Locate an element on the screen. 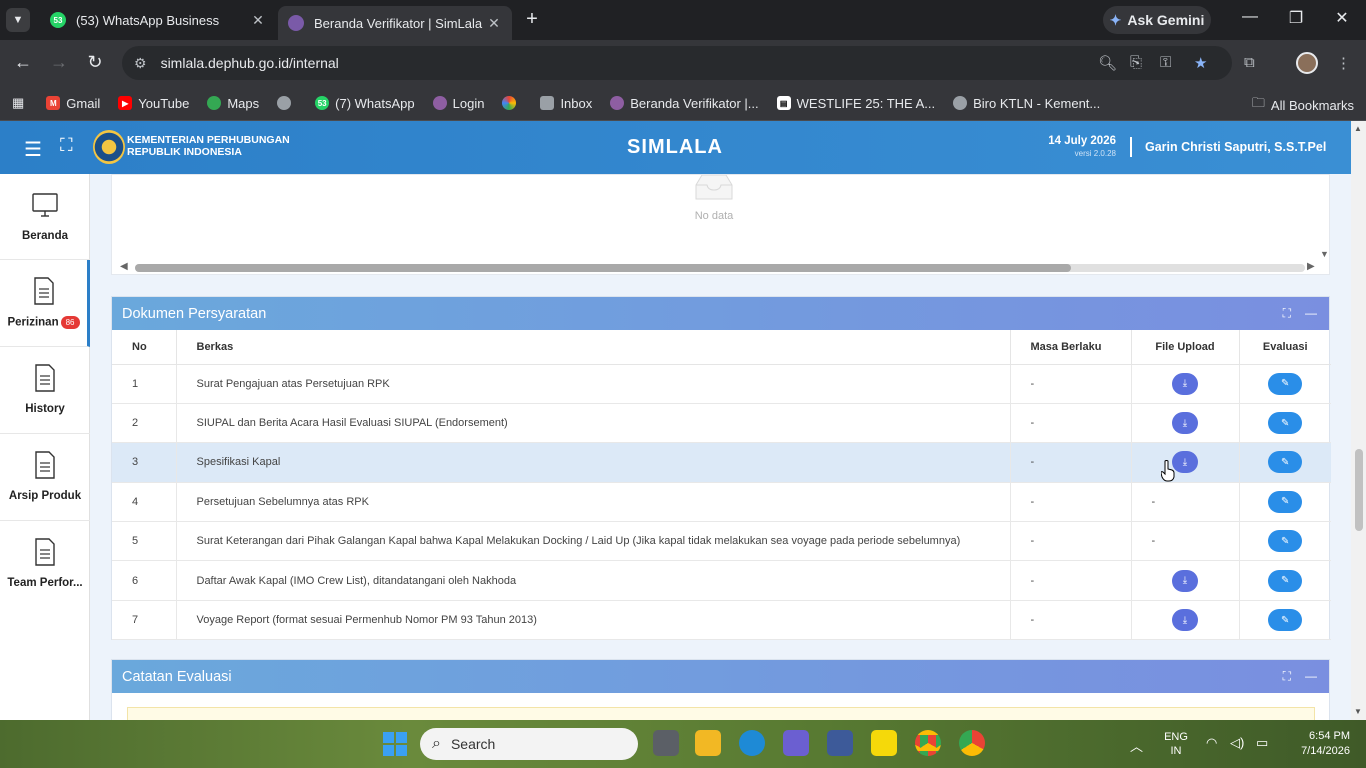 The height and width of the screenshot is (768, 1366). new-tab-button: + is located at coordinates (532, 20).